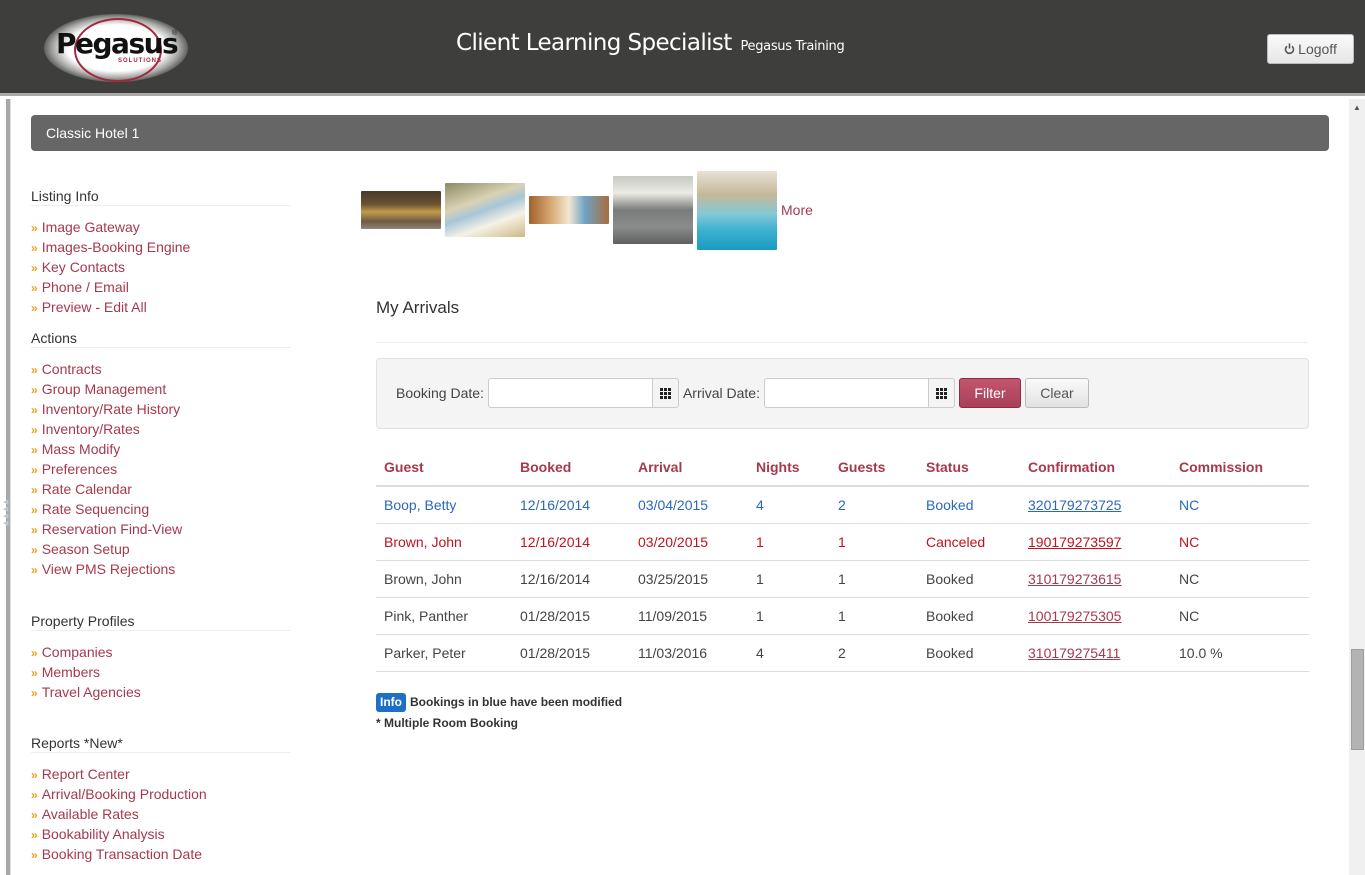  I want to click on booking-date-input, so click(569, 393).